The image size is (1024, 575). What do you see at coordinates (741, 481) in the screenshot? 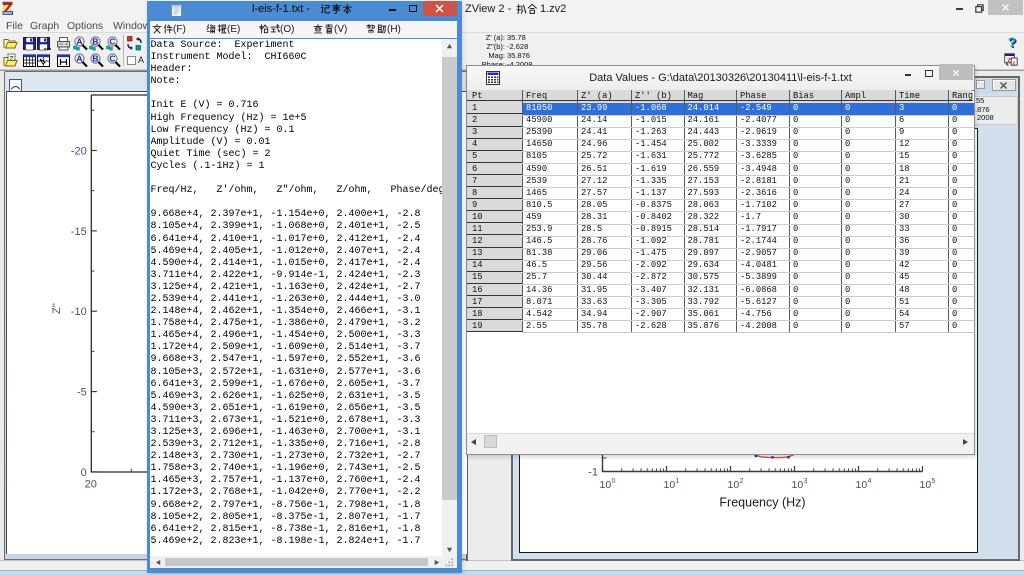
I see `svg-text: 2` at bounding box center [741, 481].